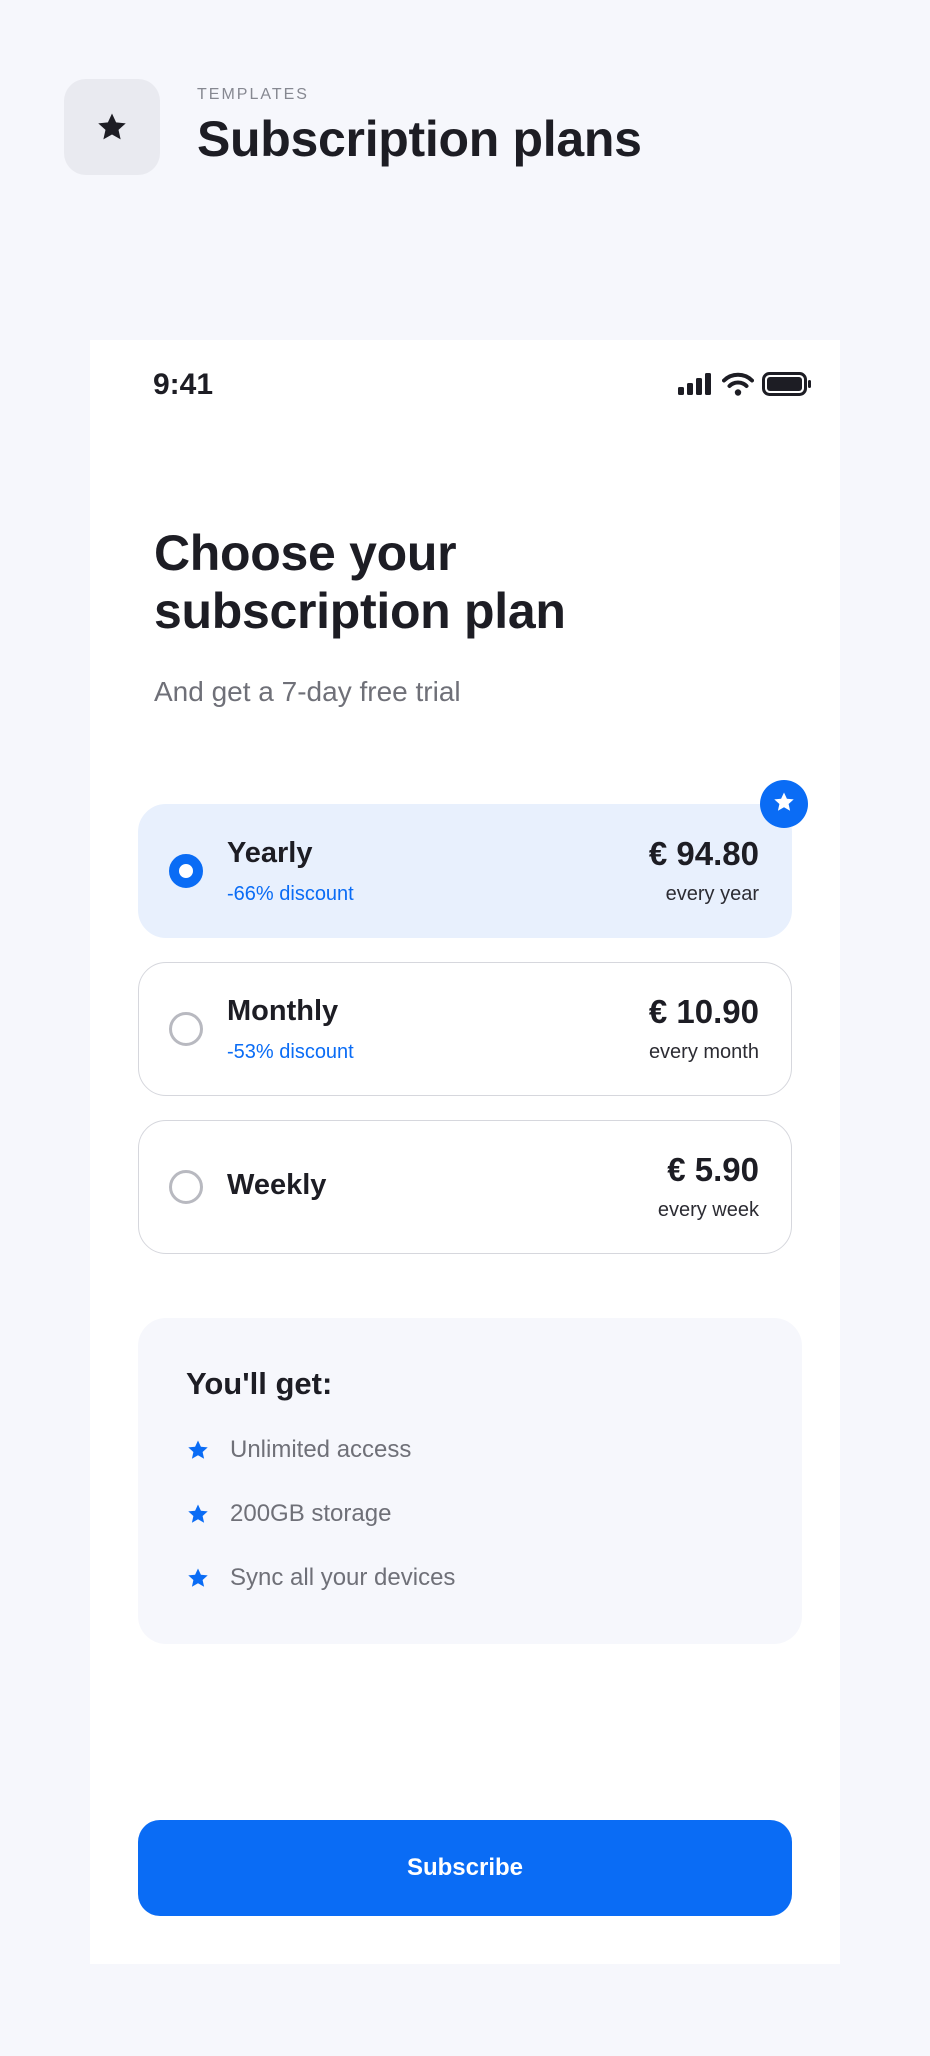 This screenshot has width=930, height=2056. What do you see at coordinates (787, 386) in the screenshot?
I see `battery-icon` at bounding box center [787, 386].